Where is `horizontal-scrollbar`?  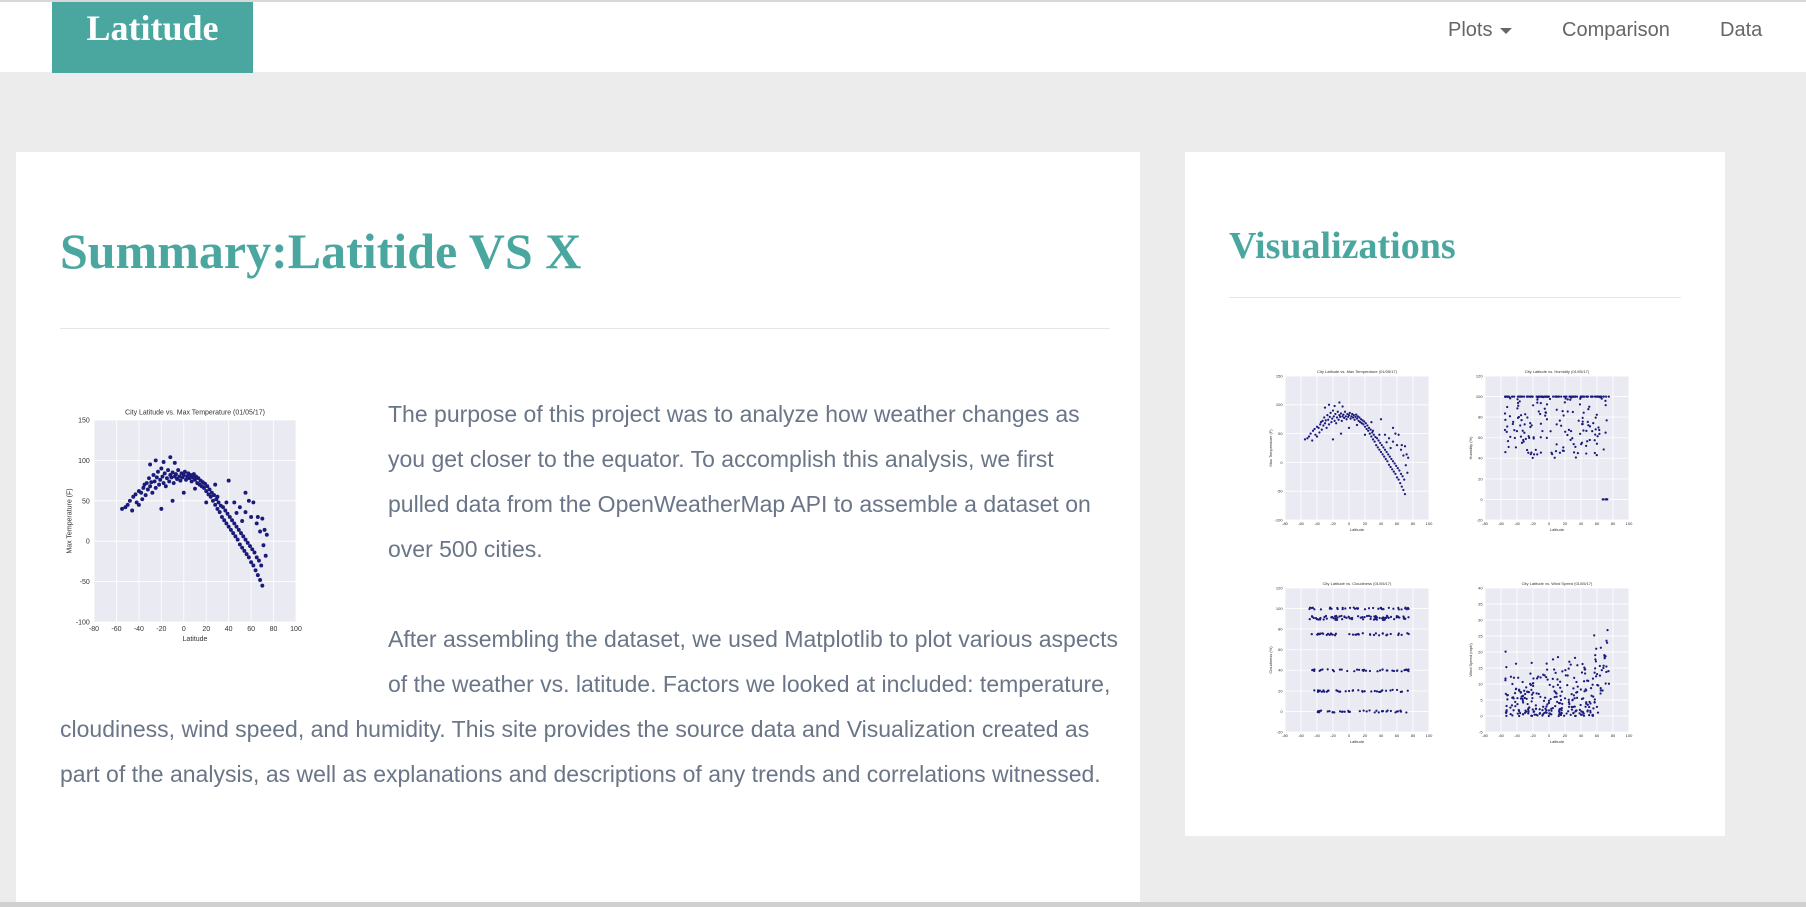 horizontal-scrollbar is located at coordinates (903, 904).